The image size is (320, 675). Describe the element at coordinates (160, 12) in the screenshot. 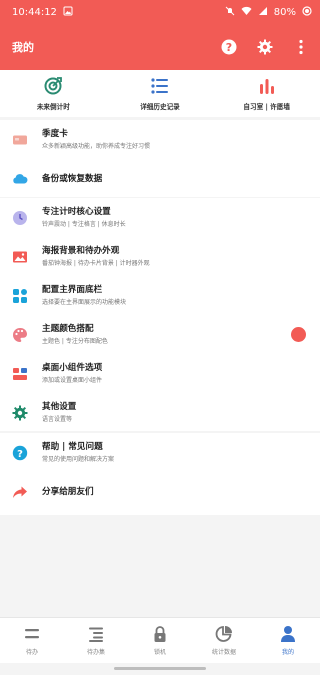

I see `status-bar: 10:44:12 80%` at that location.